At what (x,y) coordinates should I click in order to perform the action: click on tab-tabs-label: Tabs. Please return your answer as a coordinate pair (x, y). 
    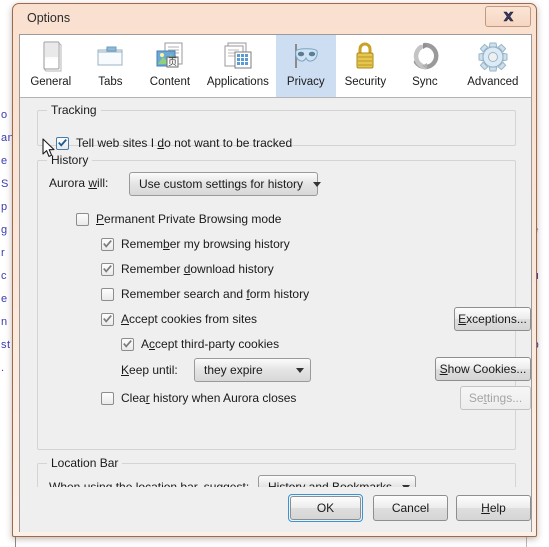
    Looking at the image, I should click on (110, 82).